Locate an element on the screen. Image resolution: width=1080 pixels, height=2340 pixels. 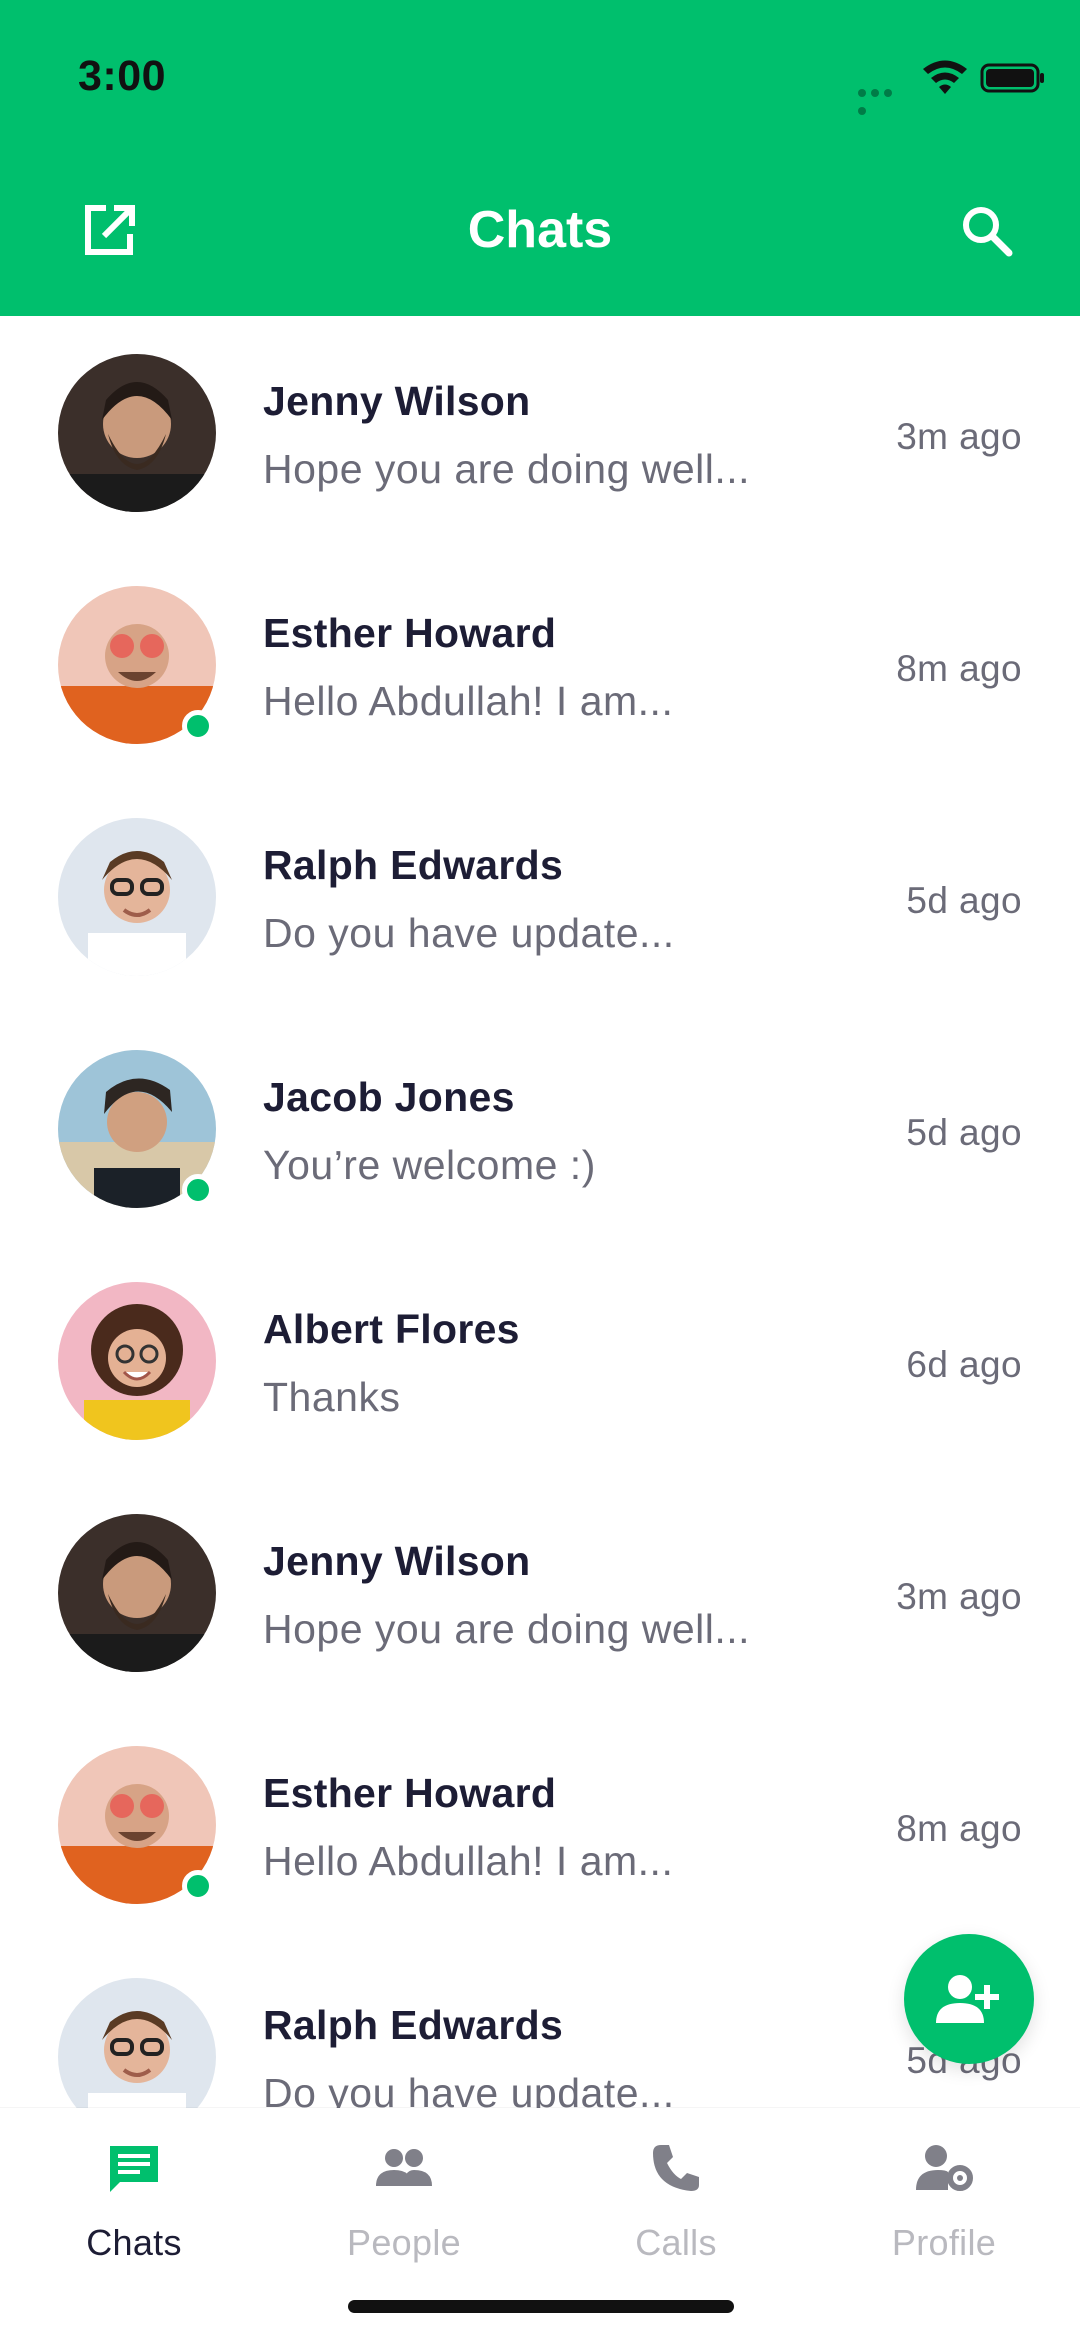
signal-dots-icon is located at coordinates (883, 99).